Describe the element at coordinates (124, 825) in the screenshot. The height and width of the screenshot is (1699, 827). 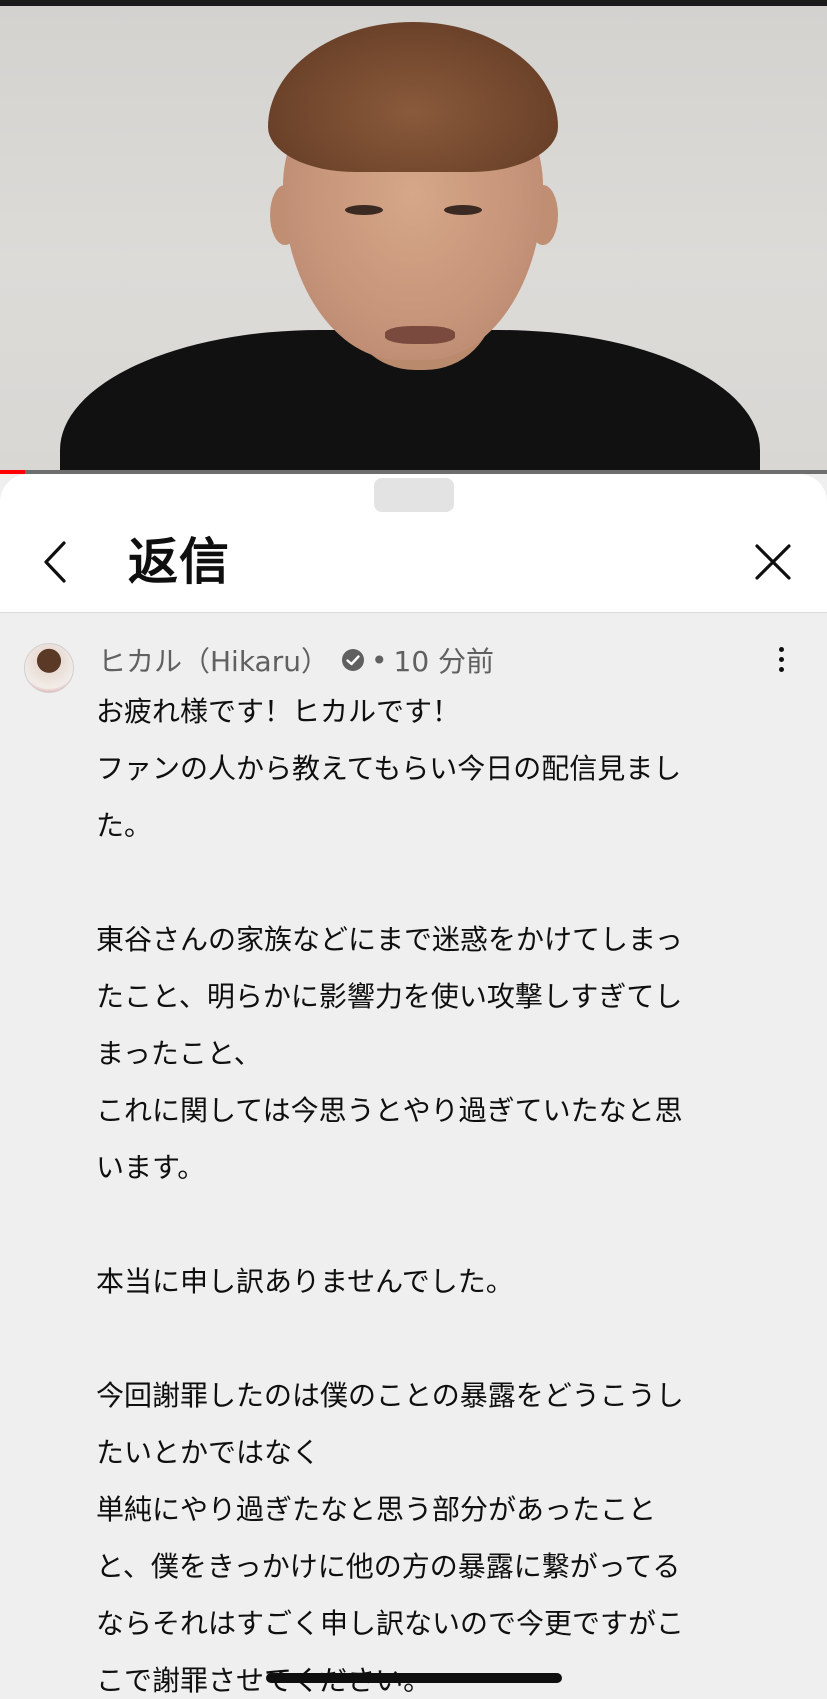
I see `comment-line: た。` at that location.